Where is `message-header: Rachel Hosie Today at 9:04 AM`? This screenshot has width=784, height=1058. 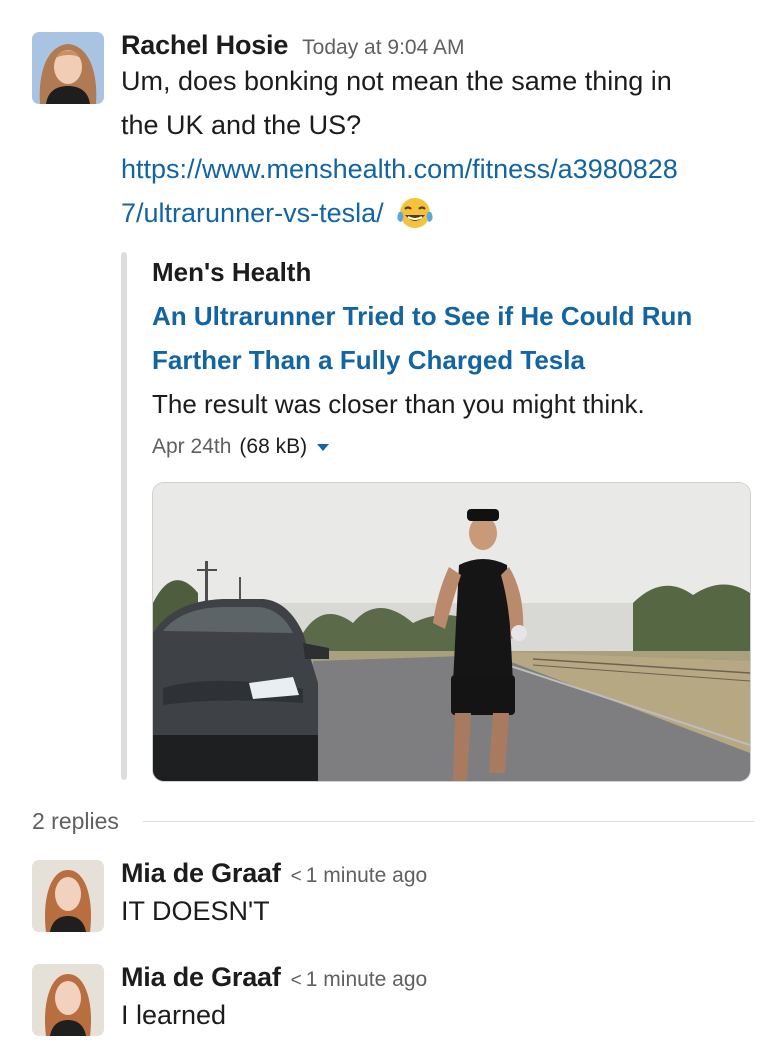 message-header: Rachel Hosie Today at 9:04 AM is located at coordinates (442, 45).